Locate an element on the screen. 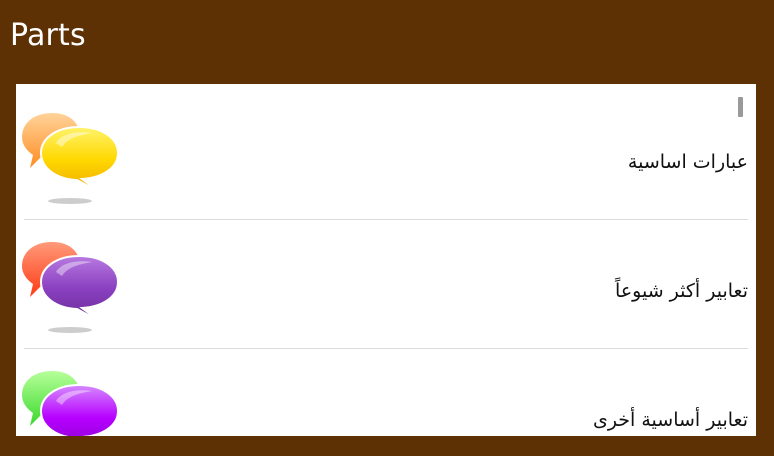 This screenshot has height=456, width=774. list-item-label: عبارات اساسية is located at coordinates (687, 162).